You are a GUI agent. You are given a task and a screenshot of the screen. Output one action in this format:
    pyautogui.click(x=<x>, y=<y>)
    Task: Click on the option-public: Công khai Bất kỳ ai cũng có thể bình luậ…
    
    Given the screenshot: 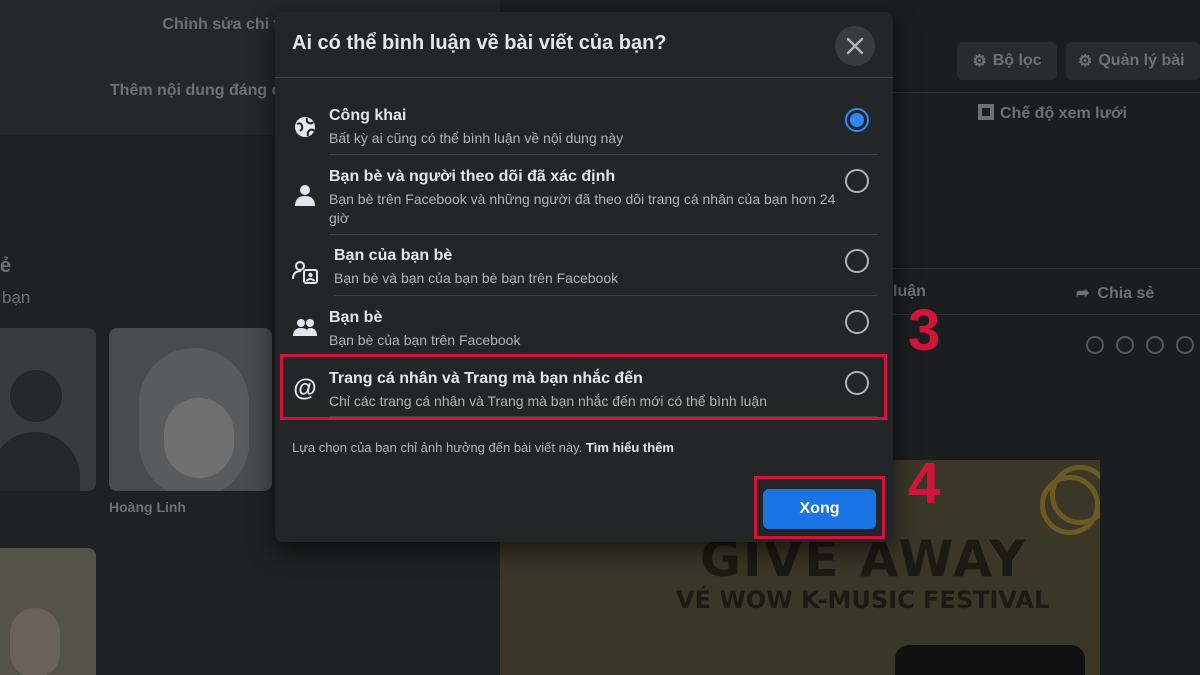 What is the action you would take?
    pyautogui.click(x=584, y=126)
    